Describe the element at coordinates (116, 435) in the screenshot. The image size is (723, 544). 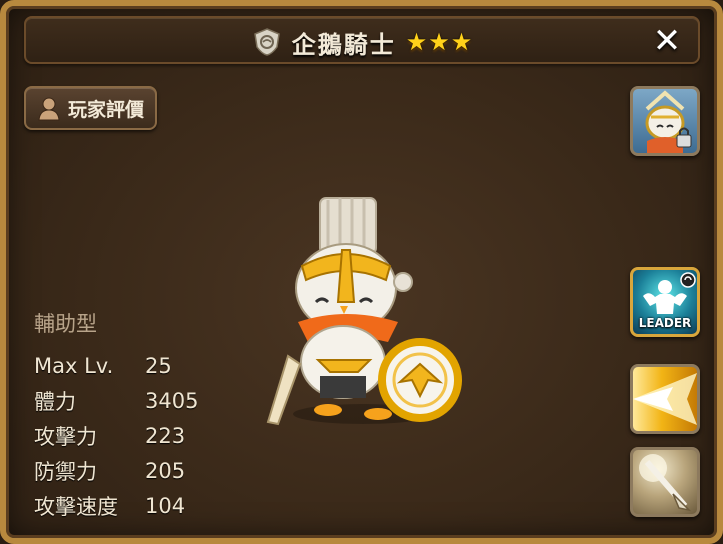
I see `stat-row-attack: 攻擊力 223` at that location.